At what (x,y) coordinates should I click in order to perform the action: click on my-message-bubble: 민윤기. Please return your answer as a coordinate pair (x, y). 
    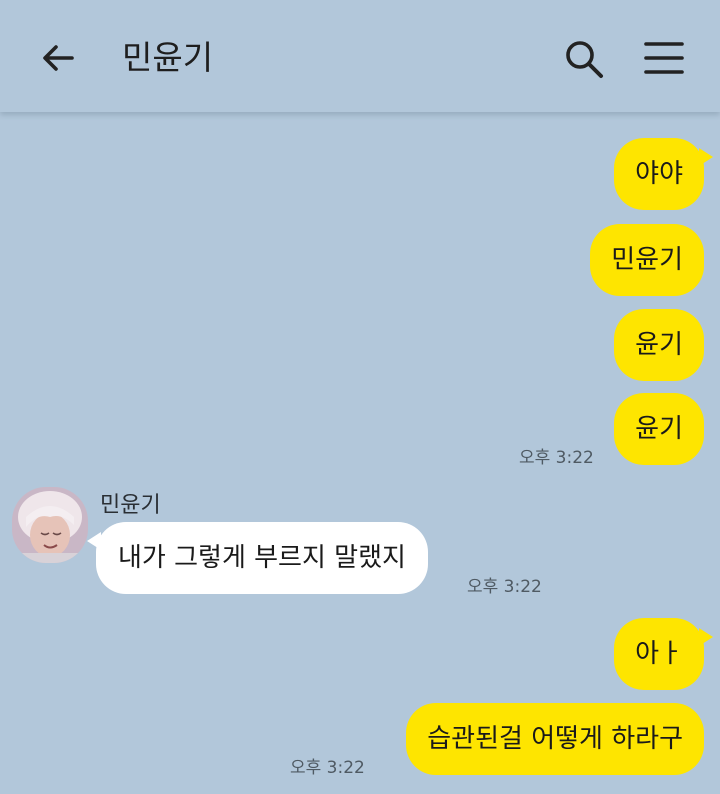
    Looking at the image, I should click on (647, 260).